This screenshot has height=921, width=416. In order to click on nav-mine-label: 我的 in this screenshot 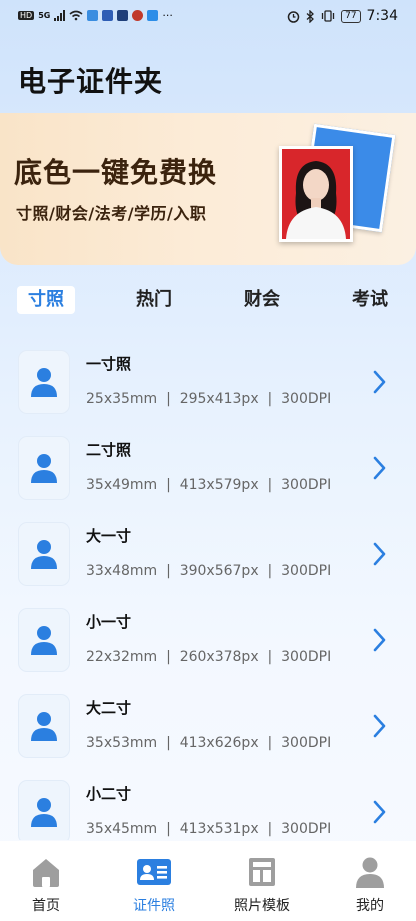, I will do `click(370, 906)`.